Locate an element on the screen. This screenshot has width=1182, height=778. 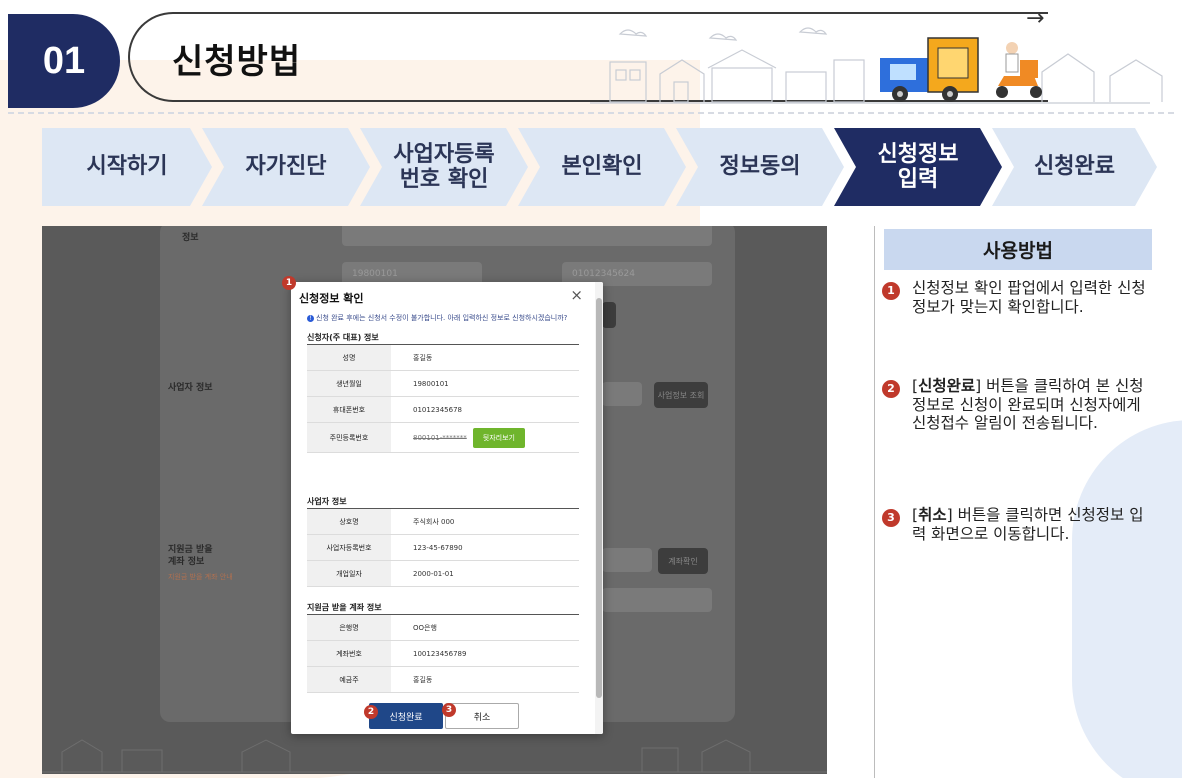
header-divider is located at coordinates (591, 113).